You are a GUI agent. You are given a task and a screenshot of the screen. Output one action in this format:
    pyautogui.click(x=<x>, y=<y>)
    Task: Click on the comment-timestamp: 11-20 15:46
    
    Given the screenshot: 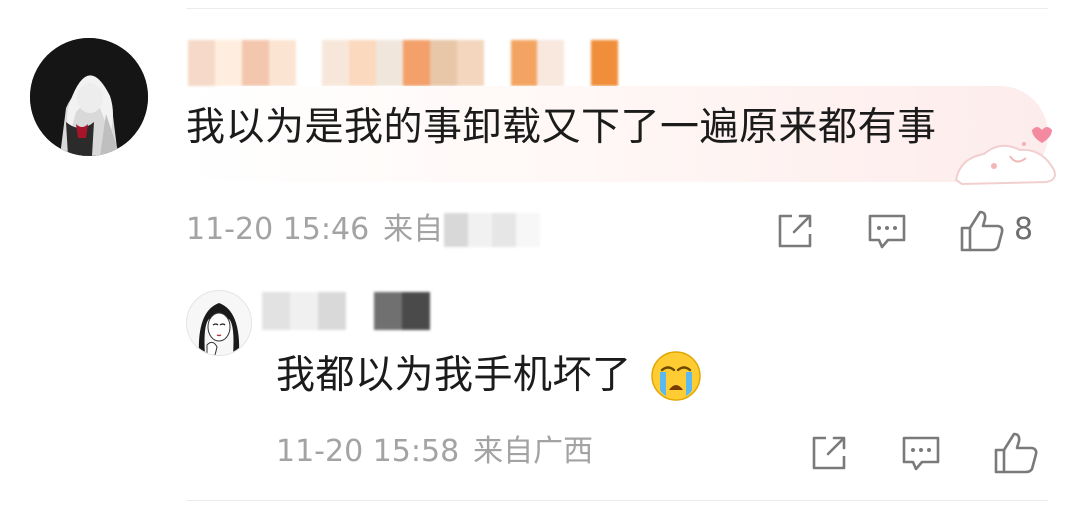 What is the action you would take?
    pyautogui.click(x=278, y=229)
    